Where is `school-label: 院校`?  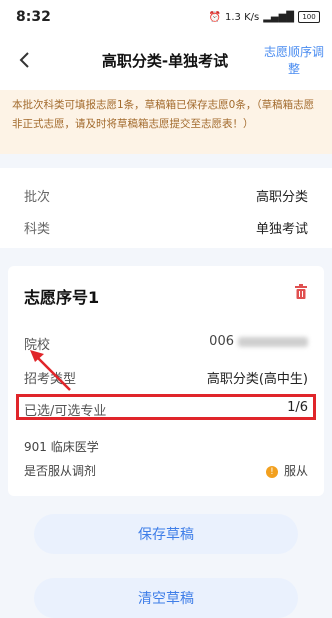 school-label: 院校 is located at coordinates (37, 345).